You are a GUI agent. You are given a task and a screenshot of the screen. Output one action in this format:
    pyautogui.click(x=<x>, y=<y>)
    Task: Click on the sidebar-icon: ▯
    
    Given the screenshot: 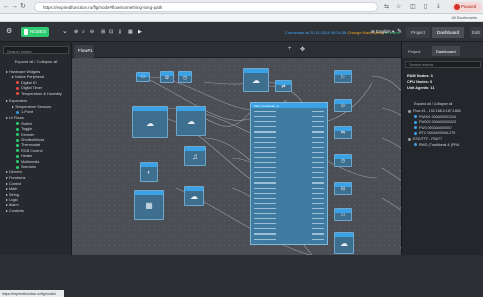 What is the action you would take?
    pyautogui.click(x=425, y=6)
    